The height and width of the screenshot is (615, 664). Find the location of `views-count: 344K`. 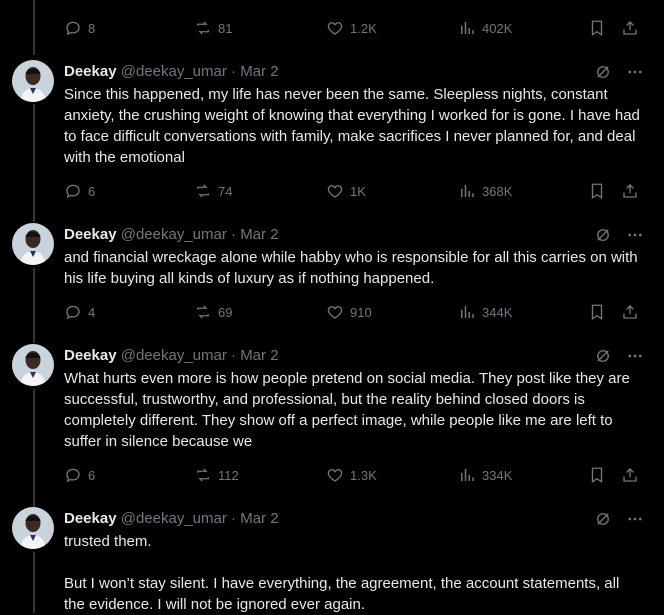

views-count: 344K is located at coordinates (497, 312).